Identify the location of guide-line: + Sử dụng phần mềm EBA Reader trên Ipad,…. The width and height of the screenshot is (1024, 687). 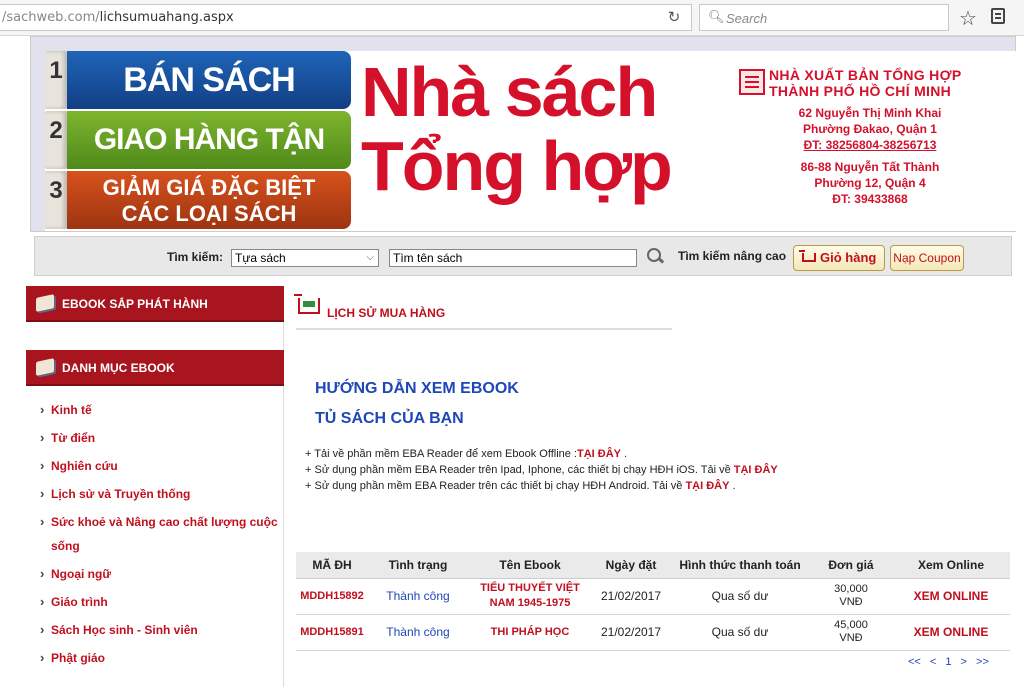
(541, 470).